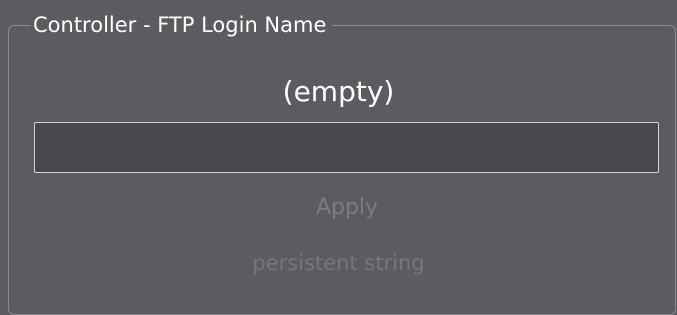 The image size is (677, 315). What do you see at coordinates (182, 25) in the screenshot?
I see `group-title: Controller - FTP Login Name` at bounding box center [182, 25].